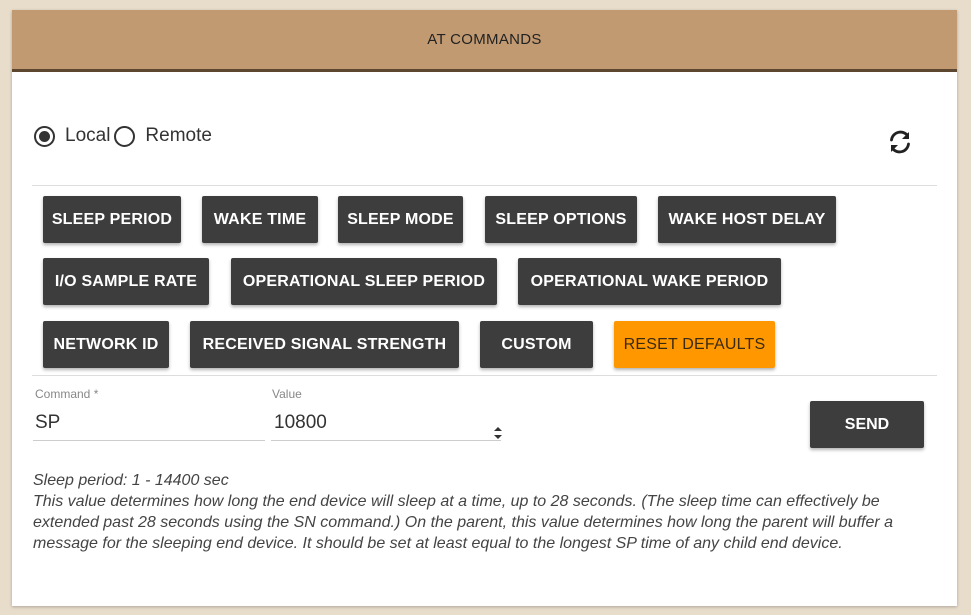  Describe the element at coordinates (900, 142) in the screenshot. I see `refresh-icon` at that location.